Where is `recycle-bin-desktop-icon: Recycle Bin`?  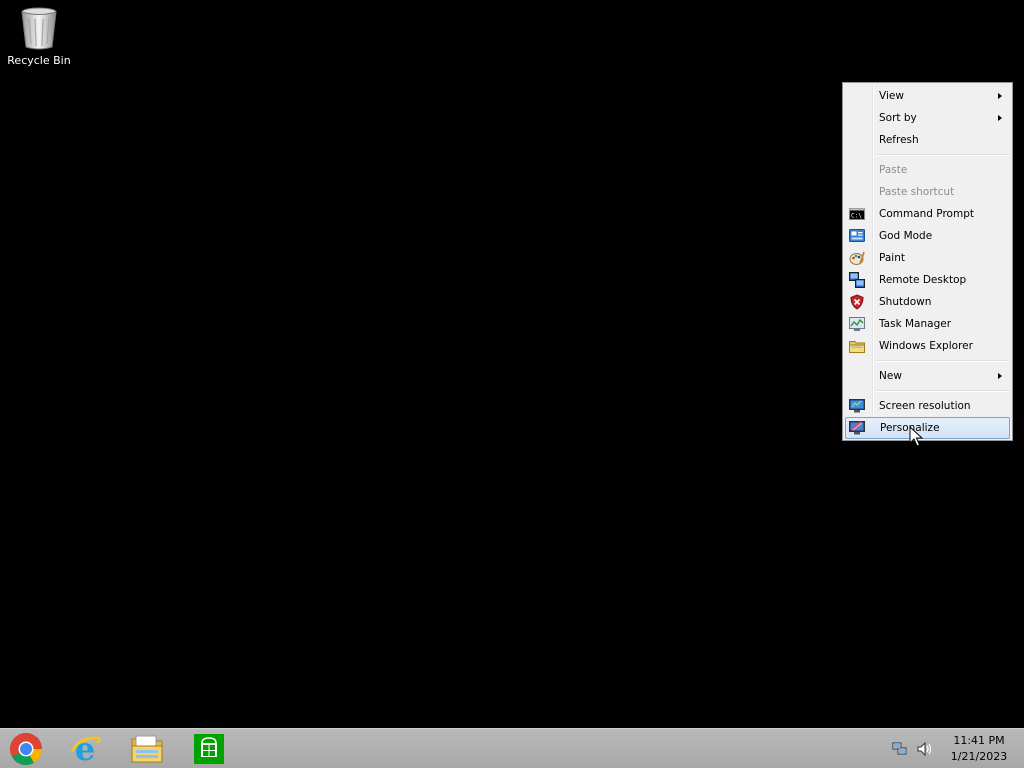
recycle-bin-desktop-icon: Recycle Bin is located at coordinates (39, 41).